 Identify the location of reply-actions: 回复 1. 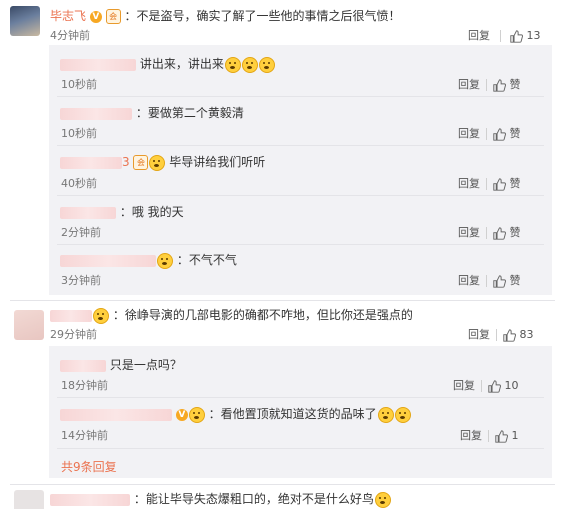
(489, 435).